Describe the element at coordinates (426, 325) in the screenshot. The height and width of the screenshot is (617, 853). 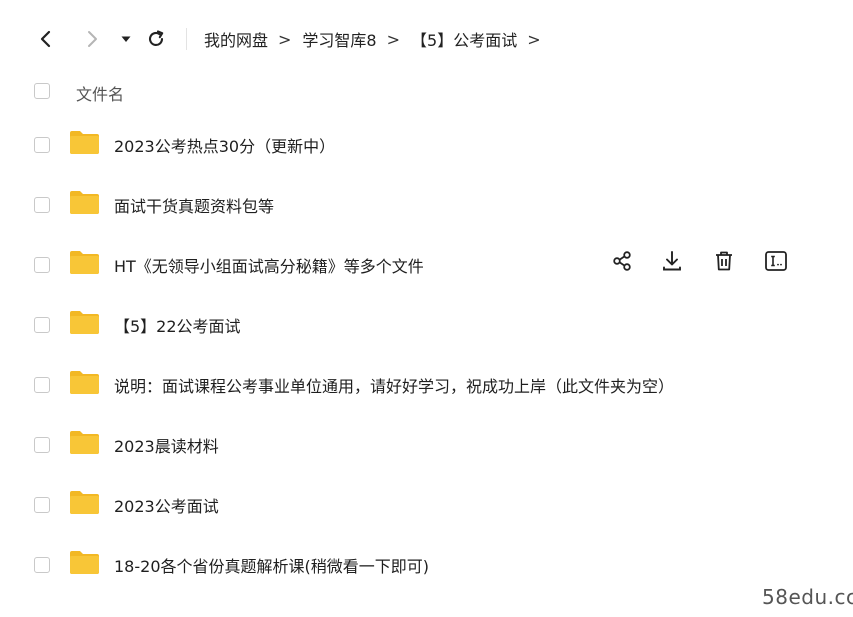
I see `file-row: 【5】22公考面试` at that location.